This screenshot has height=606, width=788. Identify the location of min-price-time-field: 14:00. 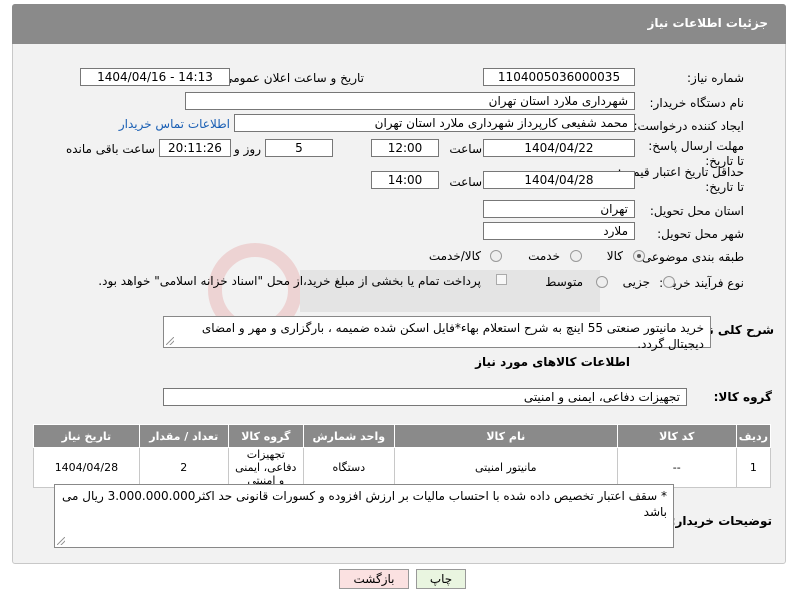
(405, 180).